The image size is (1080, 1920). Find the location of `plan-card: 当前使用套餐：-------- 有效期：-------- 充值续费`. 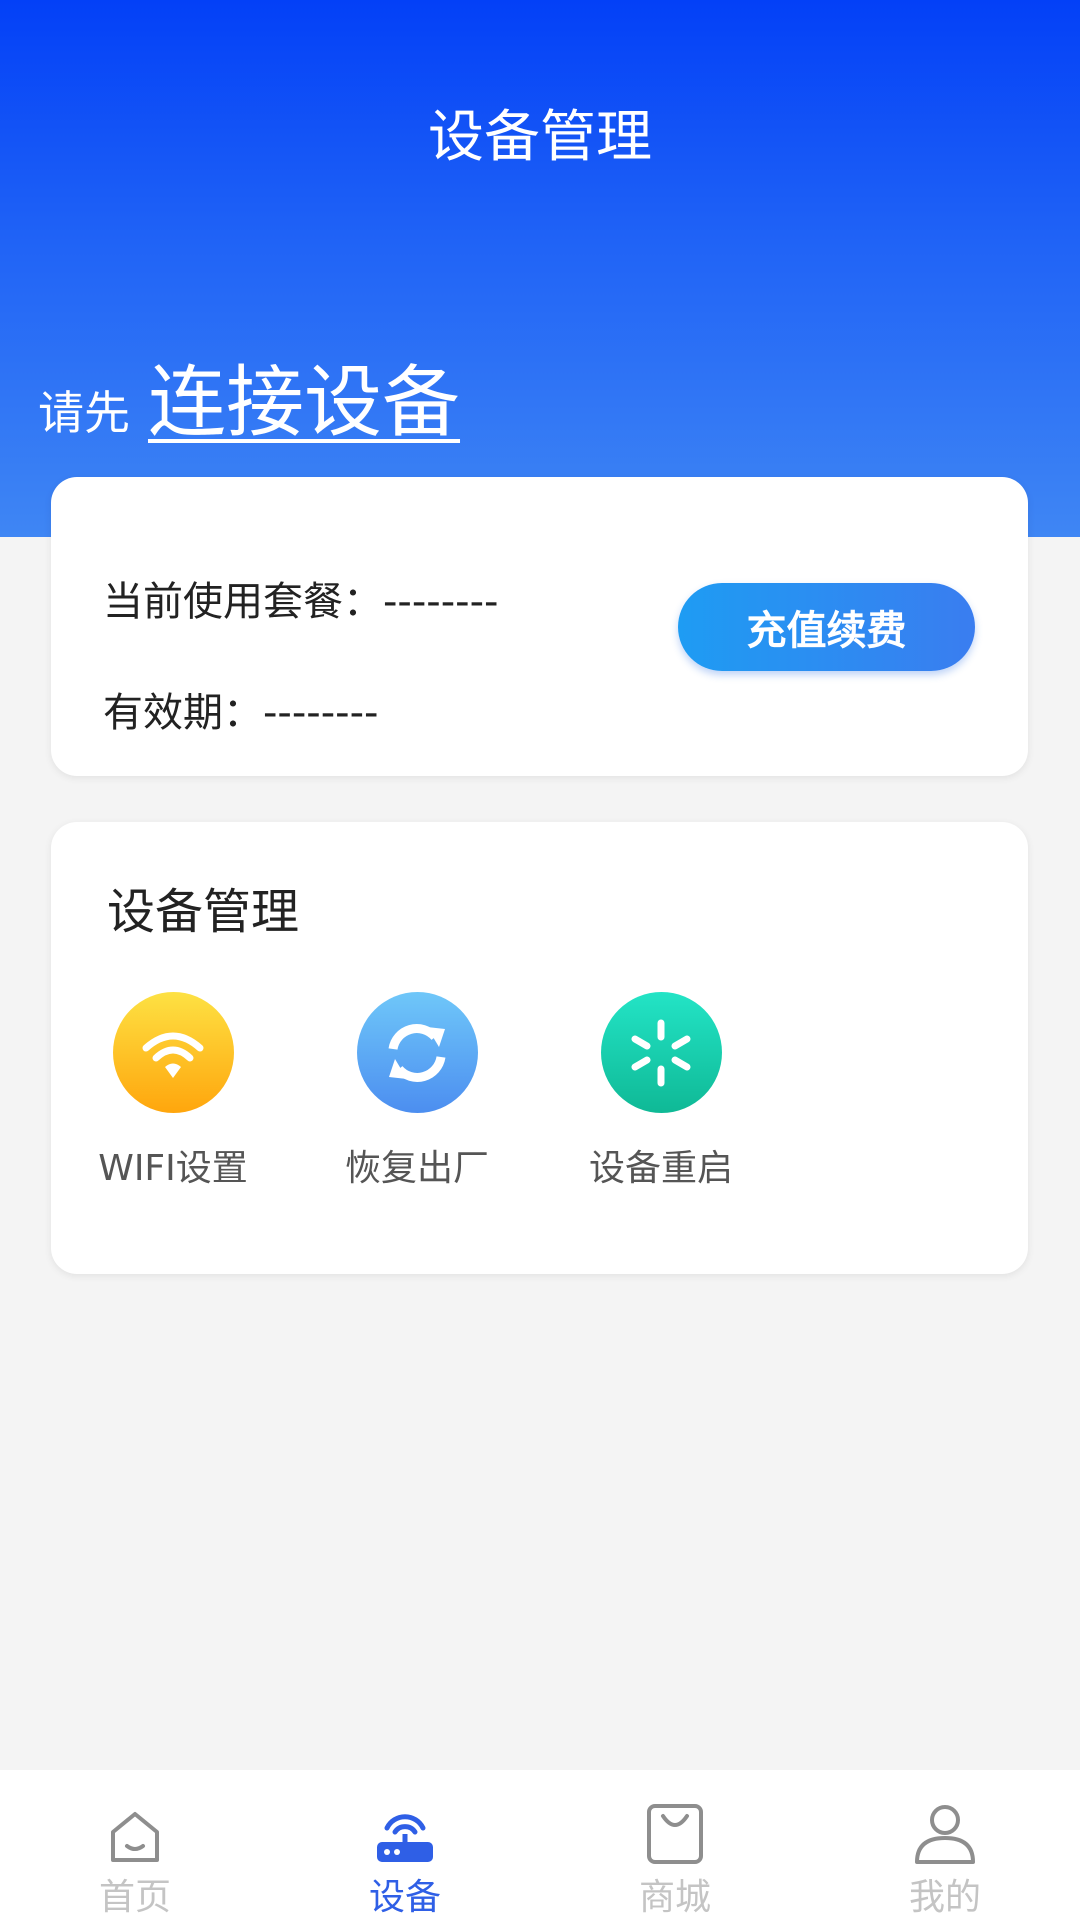

plan-card: 当前使用套餐：-------- 有效期：-------- 充值续费 is located at coordinates (539, 626).